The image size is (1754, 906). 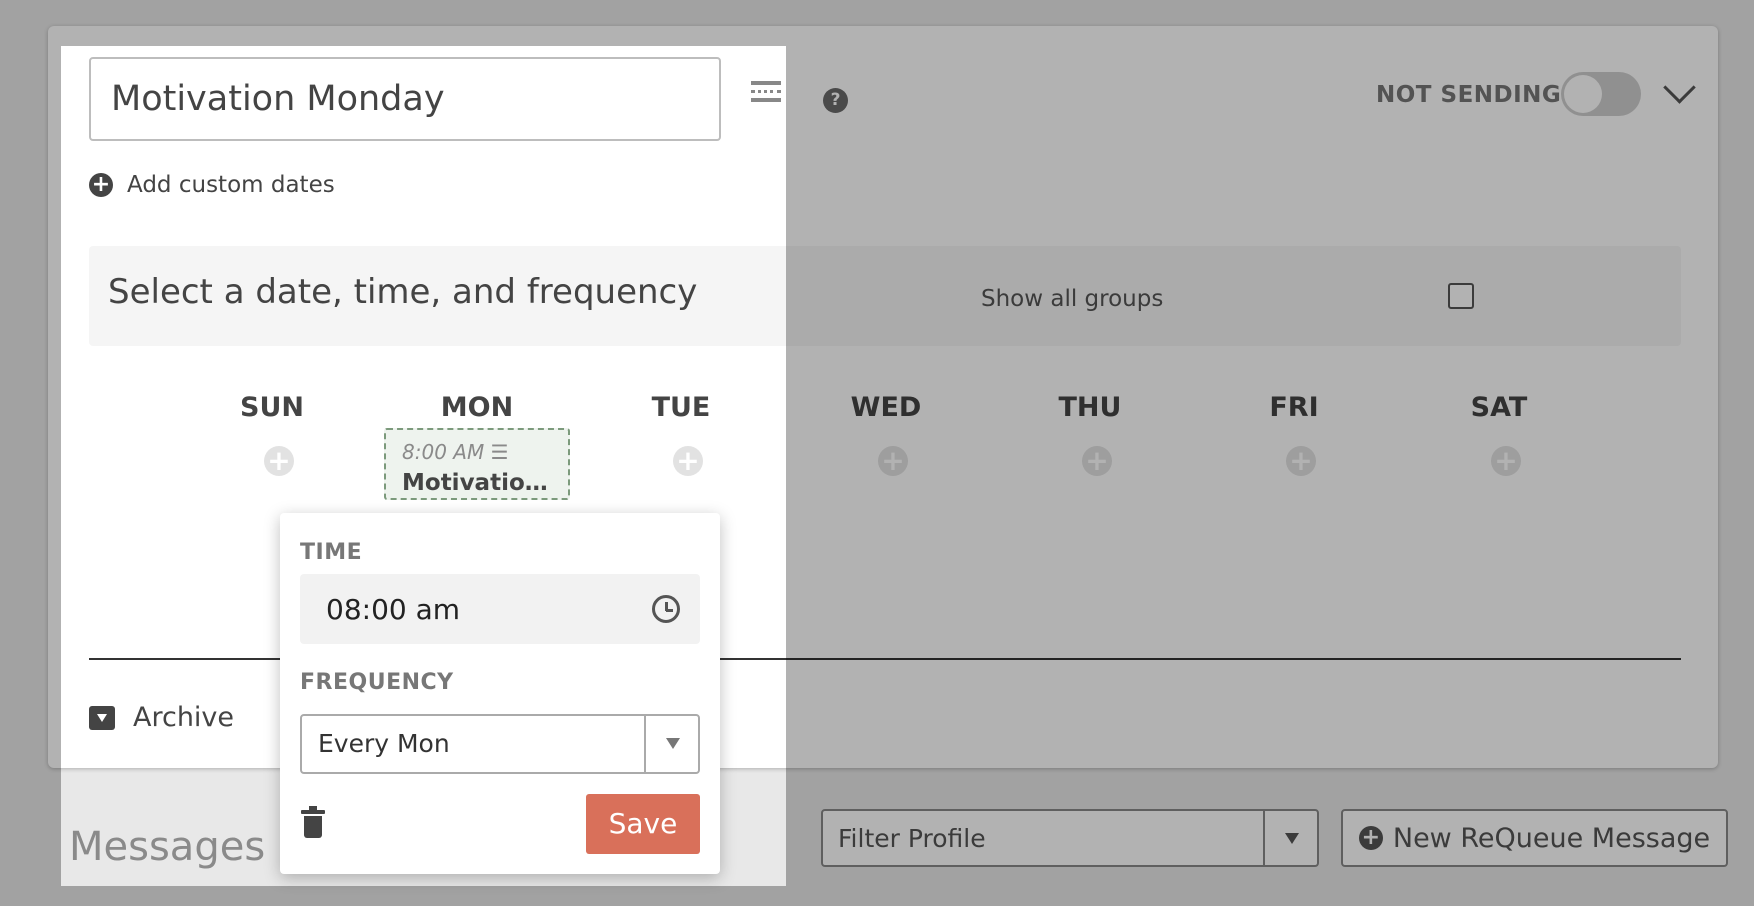 I want to click on day-header-sat: SAT, so click(x=1499, y=407).